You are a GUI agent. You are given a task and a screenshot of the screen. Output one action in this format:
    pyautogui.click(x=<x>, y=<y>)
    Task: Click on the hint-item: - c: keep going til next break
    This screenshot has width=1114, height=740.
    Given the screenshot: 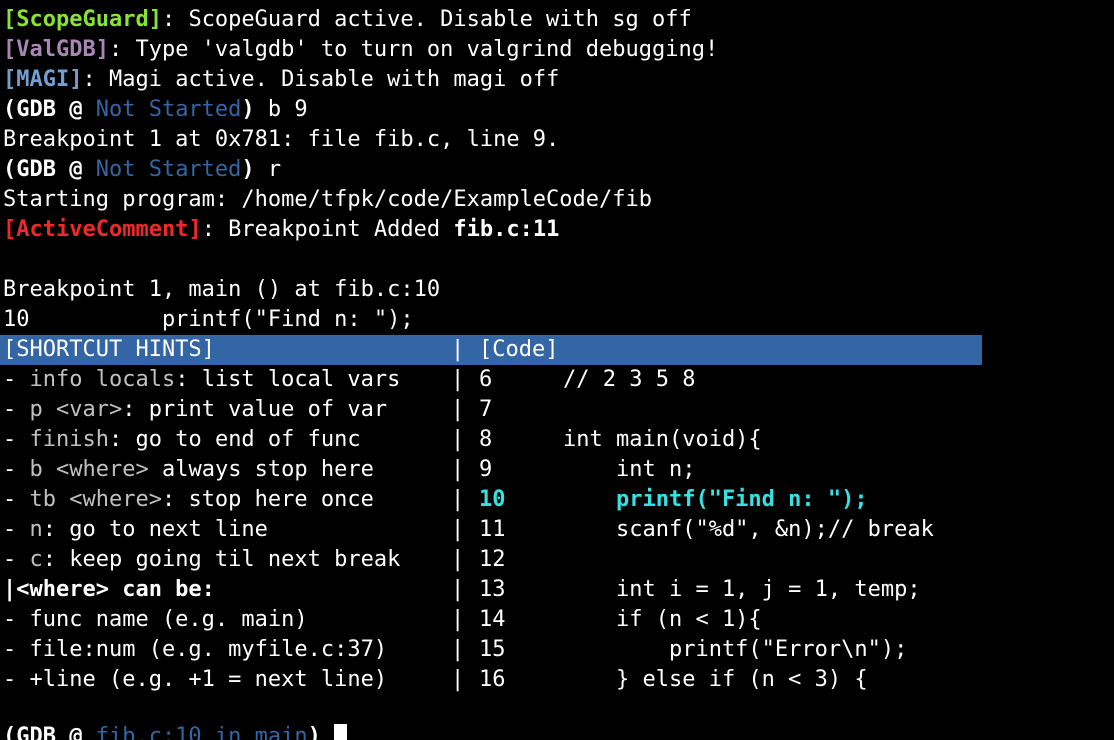 What is the action you would take?
    pyautogui.click(x=202, y=559)
    